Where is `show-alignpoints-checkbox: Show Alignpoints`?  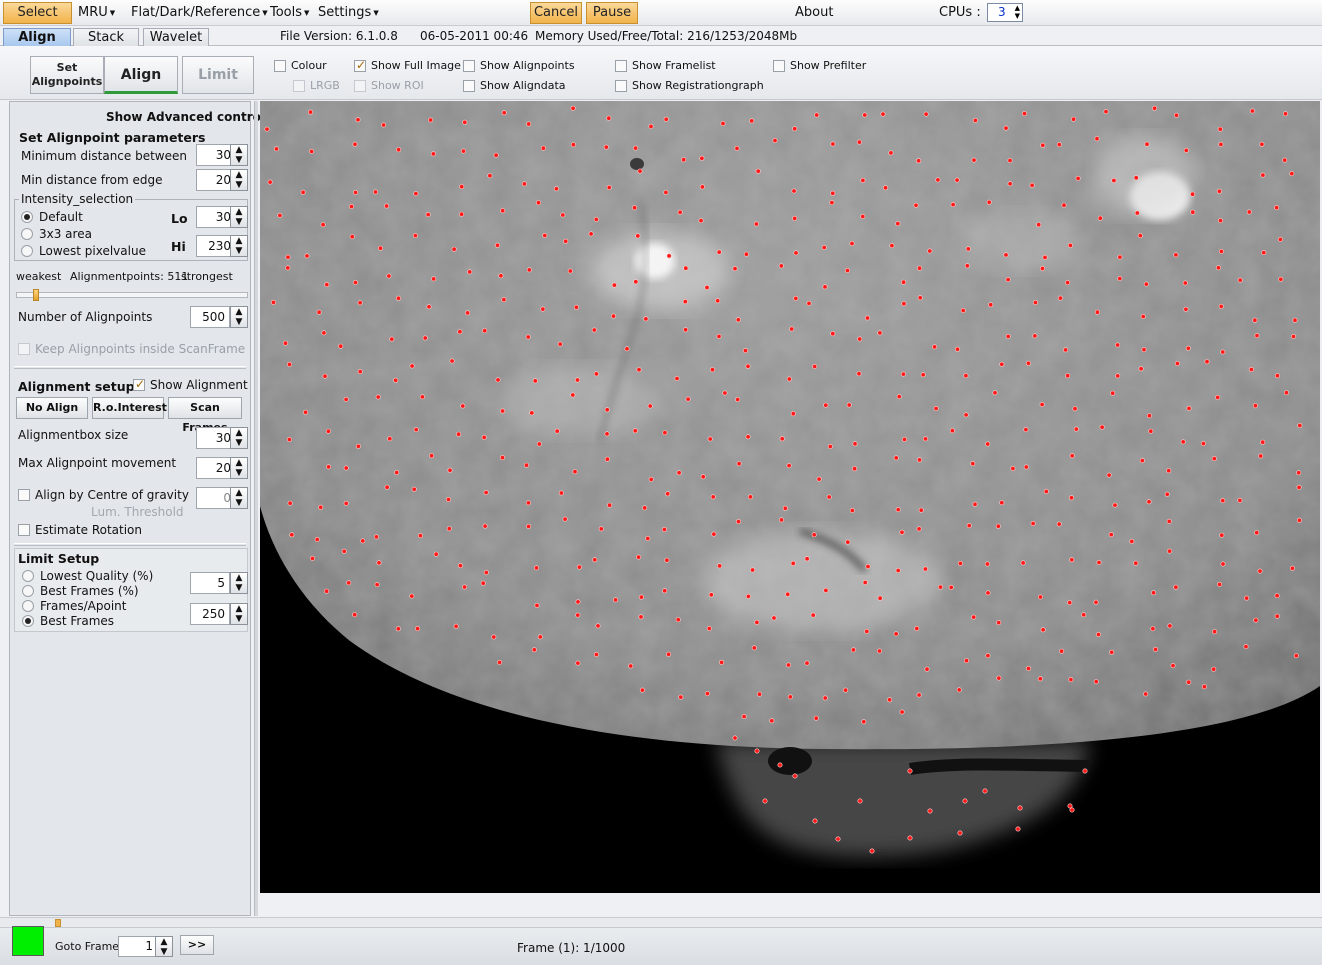 show-alignpoints-checkbox: Show Alignpoints is located at coordinates (519, 65).